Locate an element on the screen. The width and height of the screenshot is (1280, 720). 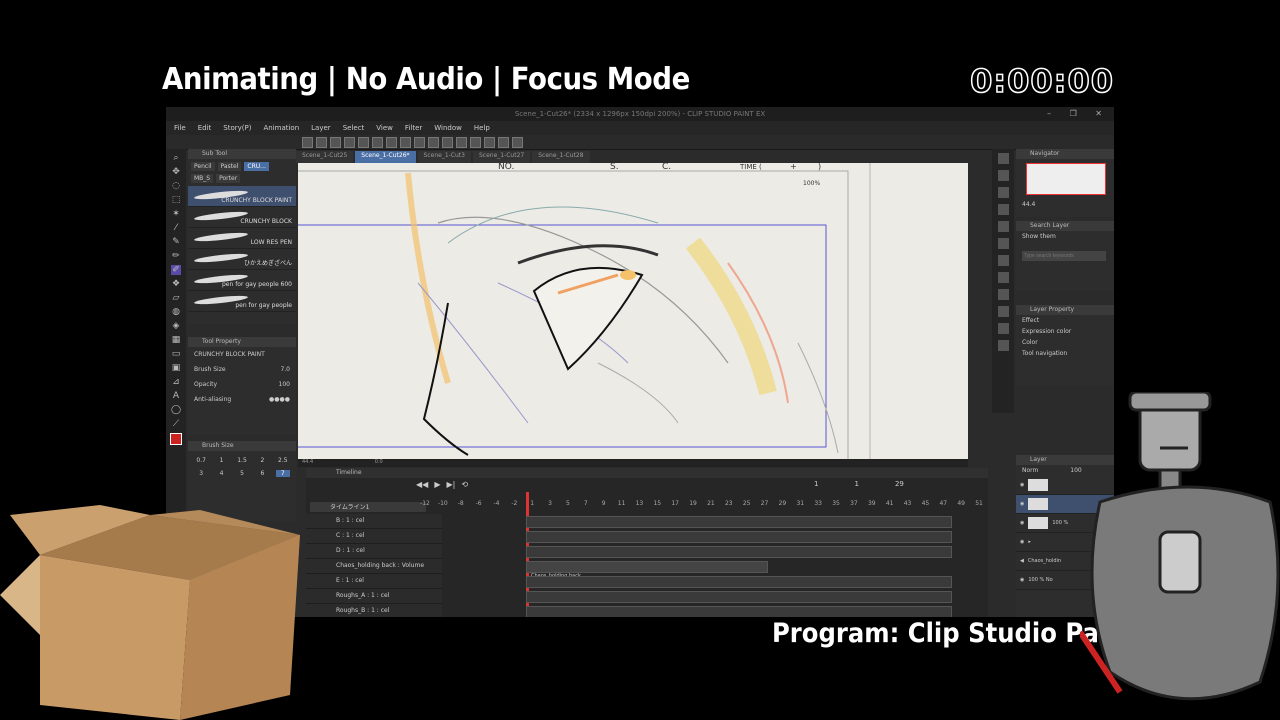
gradient-icon: ▦ is located at coordinates (176, 340).